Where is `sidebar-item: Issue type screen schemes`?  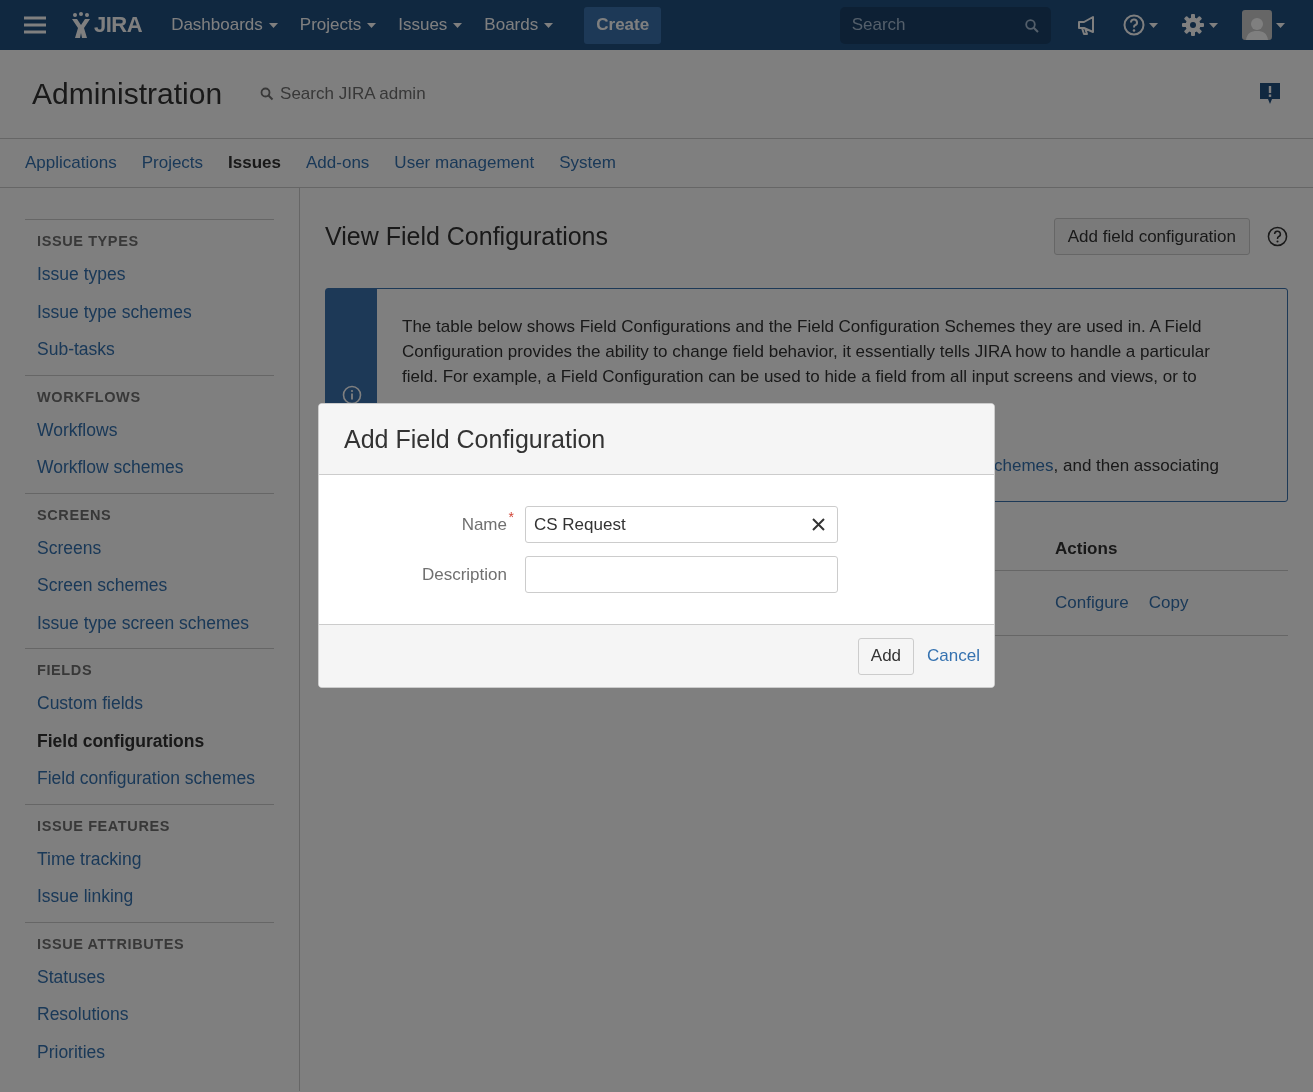 sidebar-item: Issue type screen schemes is located at coordinates (155, 623).